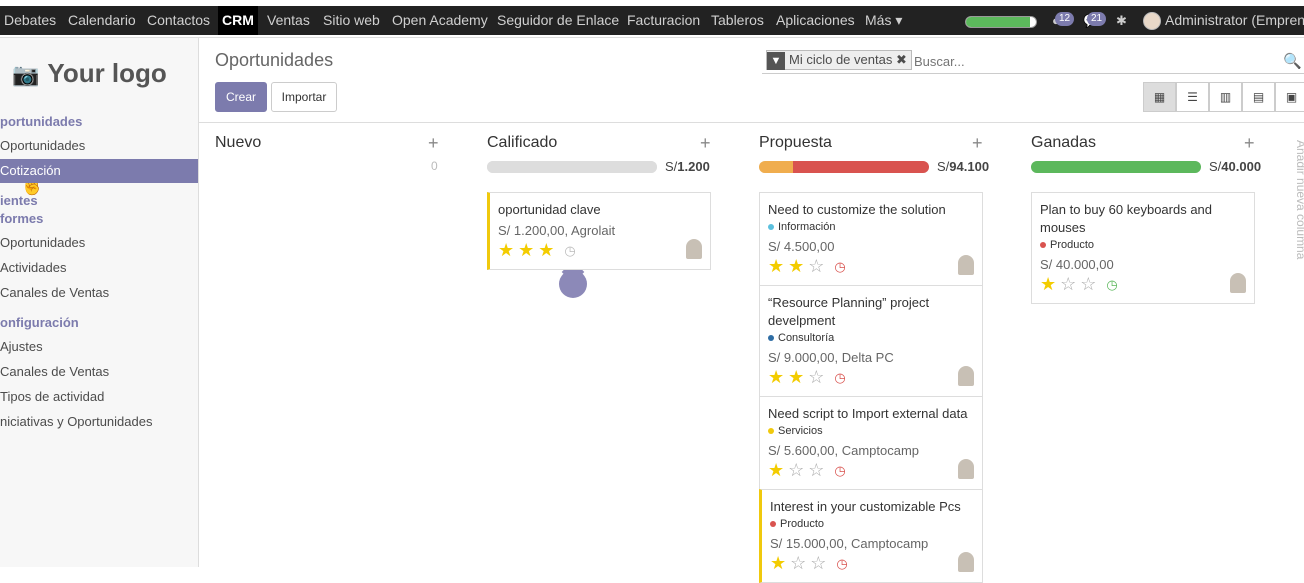 This screenshot has width=1304, height=583. I want to click on add-column: Añadir nueva columna, so click(1299, 199).